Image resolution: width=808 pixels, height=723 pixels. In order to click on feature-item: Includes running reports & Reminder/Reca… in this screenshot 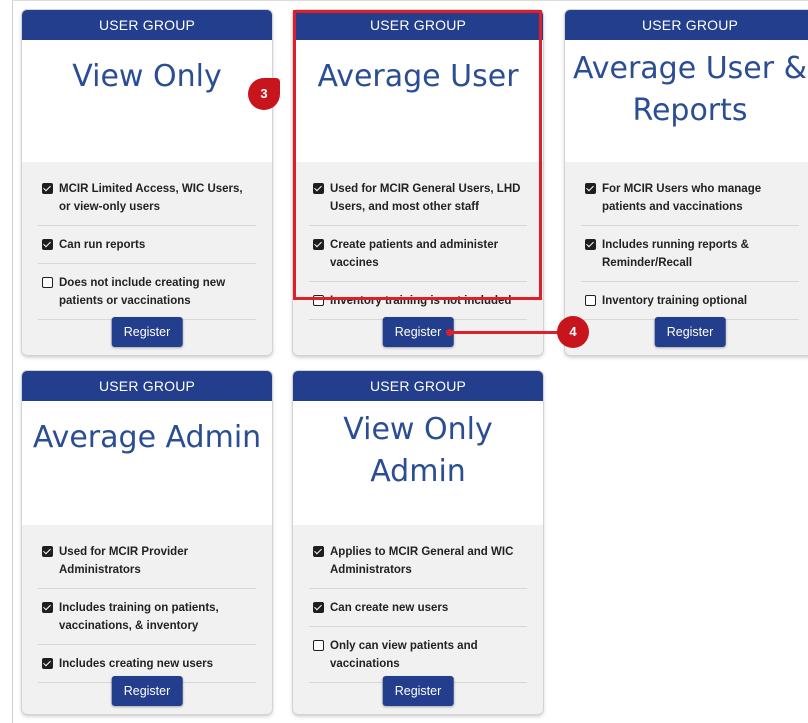, I will do `click(690, 254)`.